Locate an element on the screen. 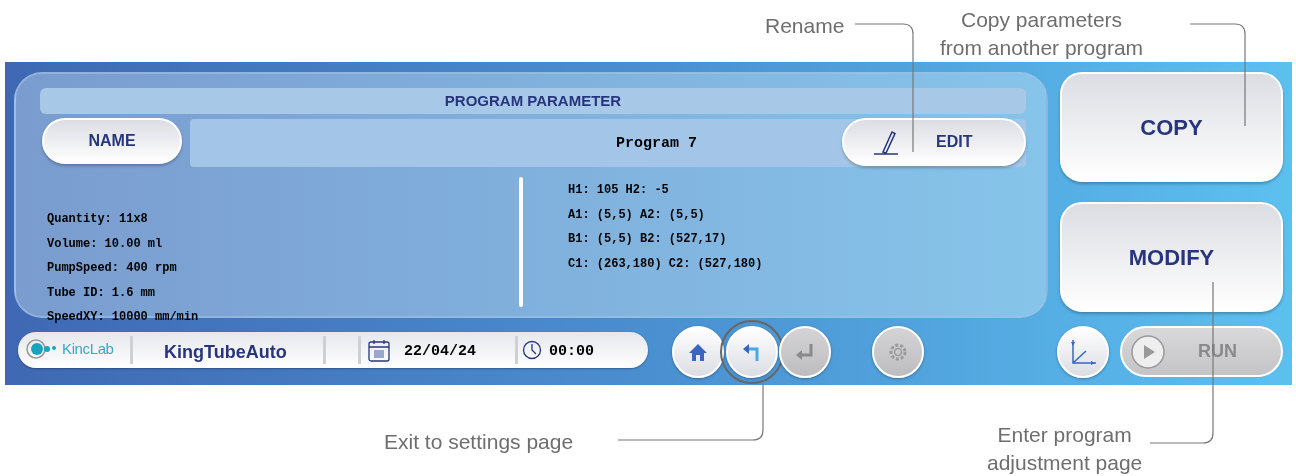 This screenshot has width=1296, height=476. parameter-line: Quantity: 11x8 is located at coordinates (97, 219).